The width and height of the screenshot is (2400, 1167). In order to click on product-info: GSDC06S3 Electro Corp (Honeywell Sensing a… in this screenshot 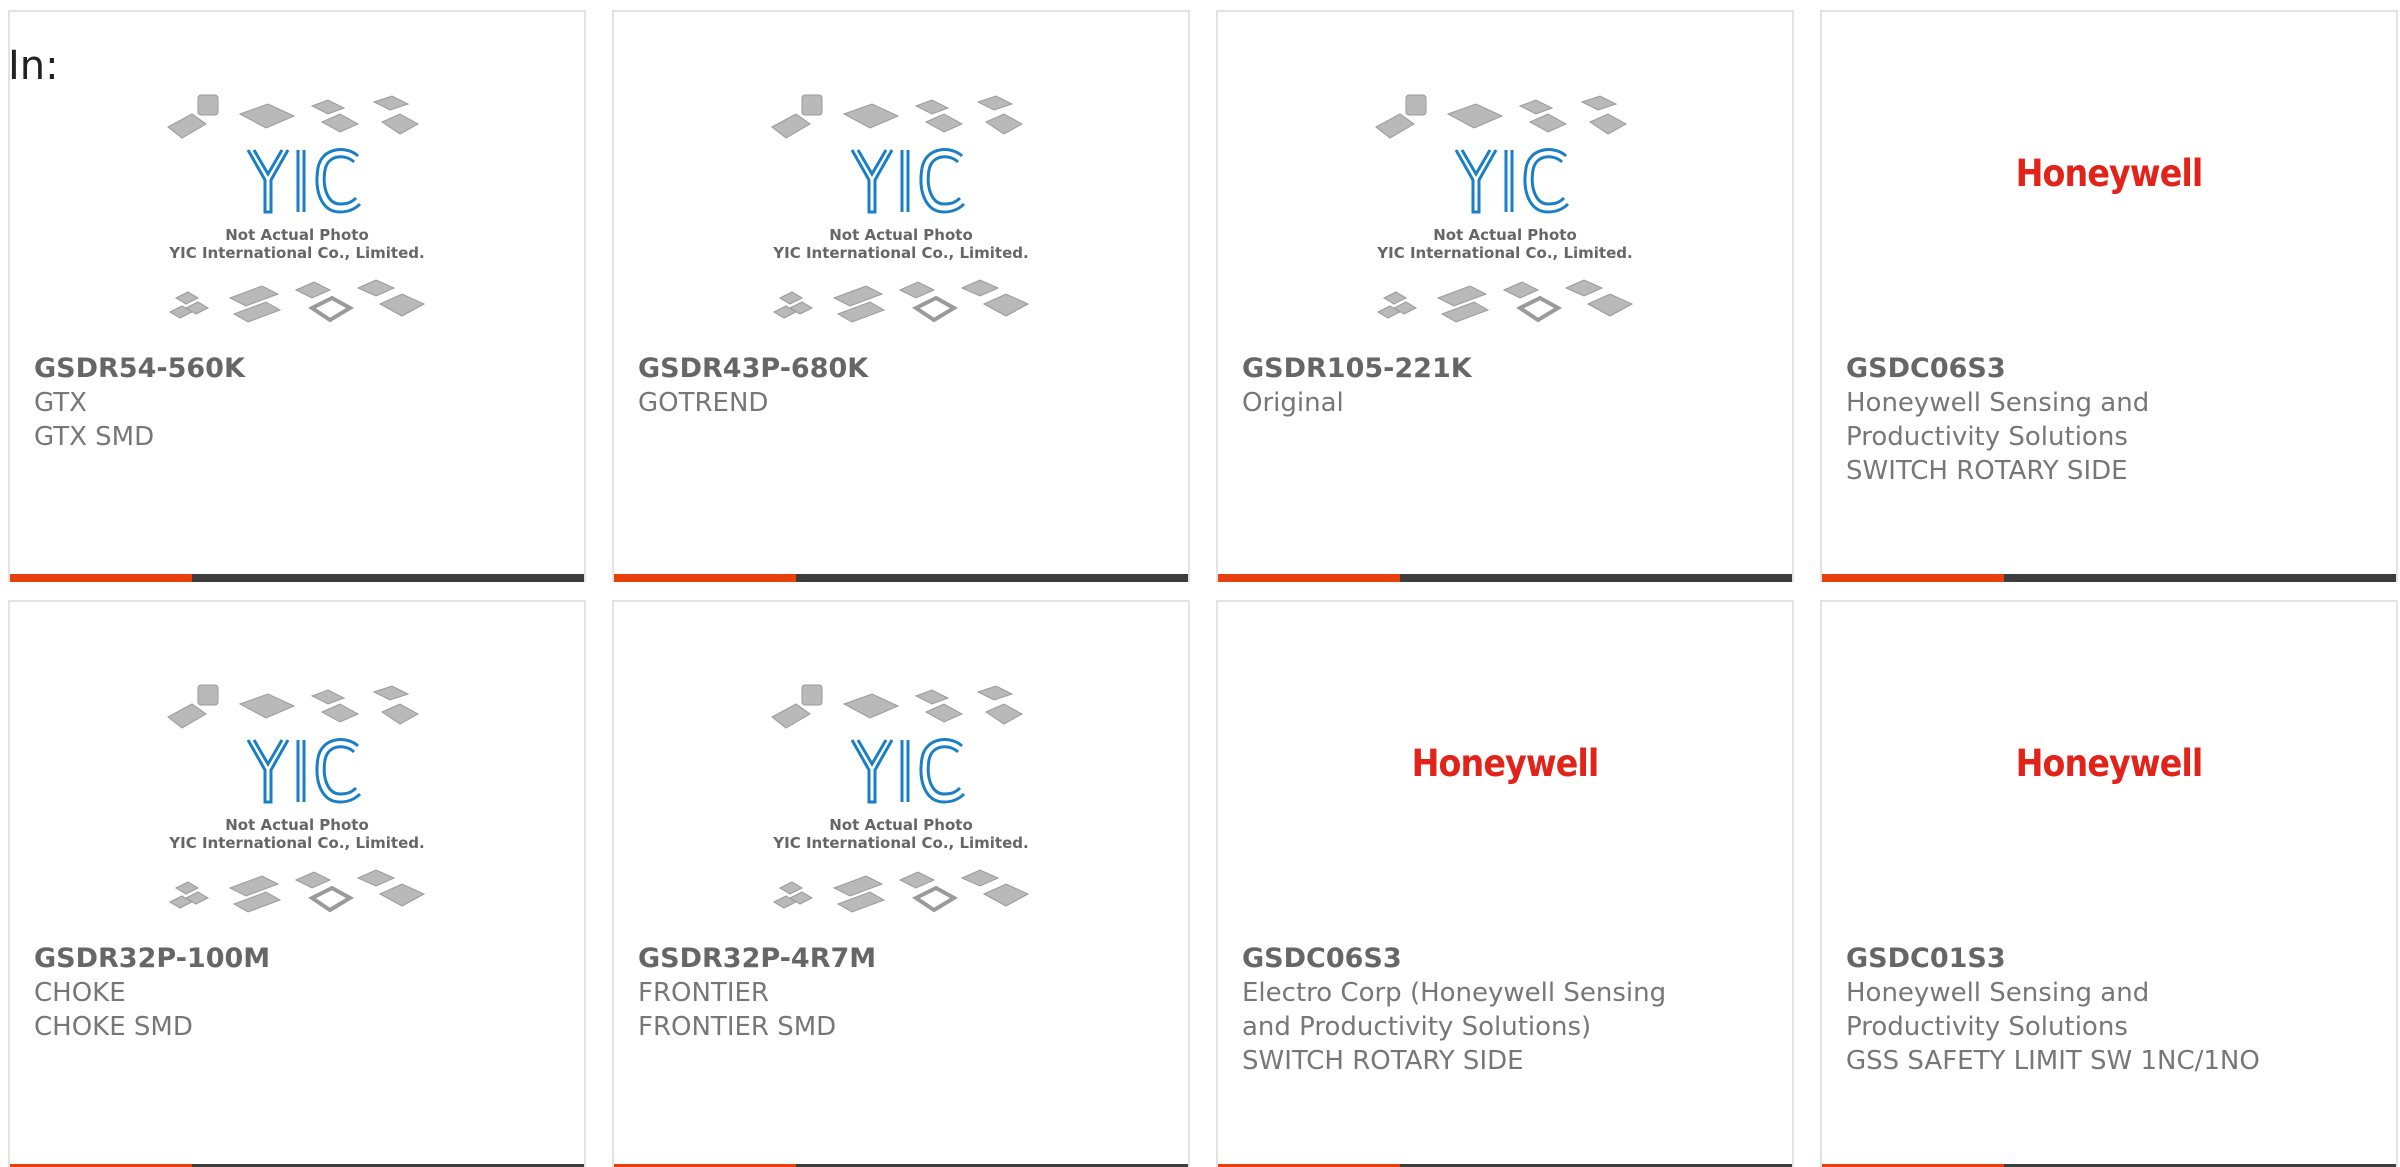, I will do `click(1505, 1010)`.